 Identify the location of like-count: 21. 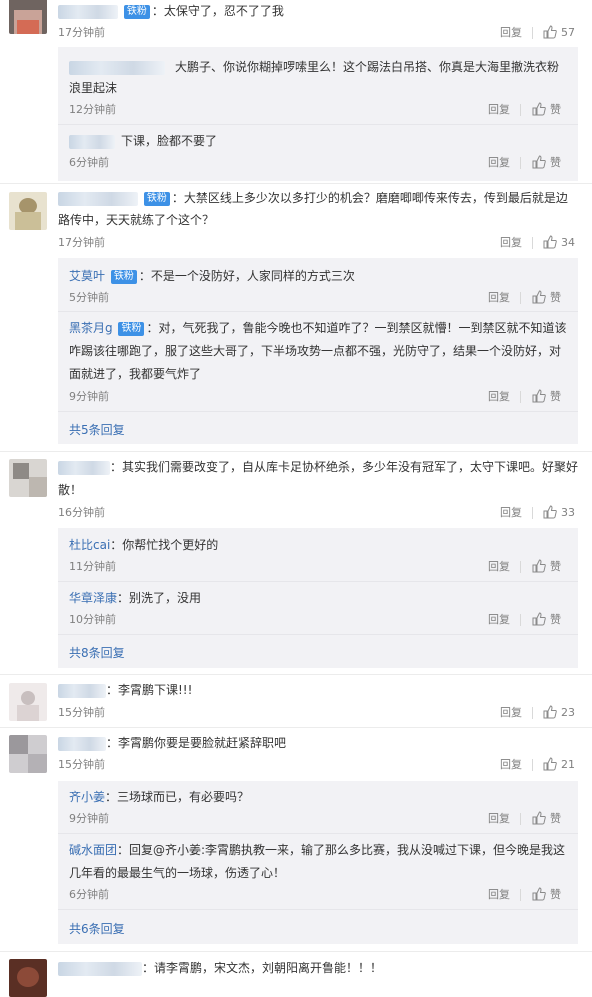
(568, 764).